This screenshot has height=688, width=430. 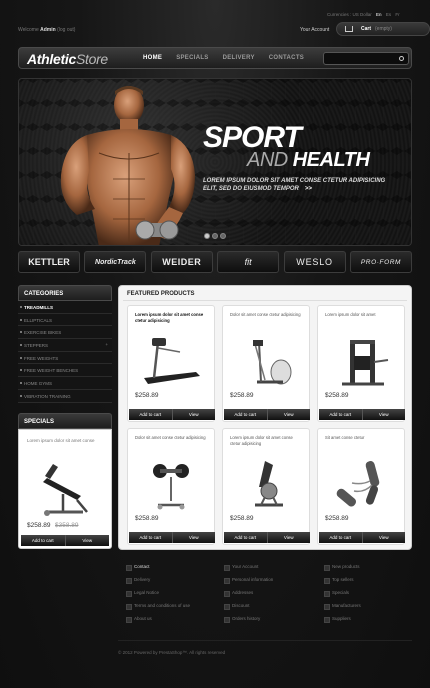 I want to click on footer-link: Contact, so click(x=169, y=569).